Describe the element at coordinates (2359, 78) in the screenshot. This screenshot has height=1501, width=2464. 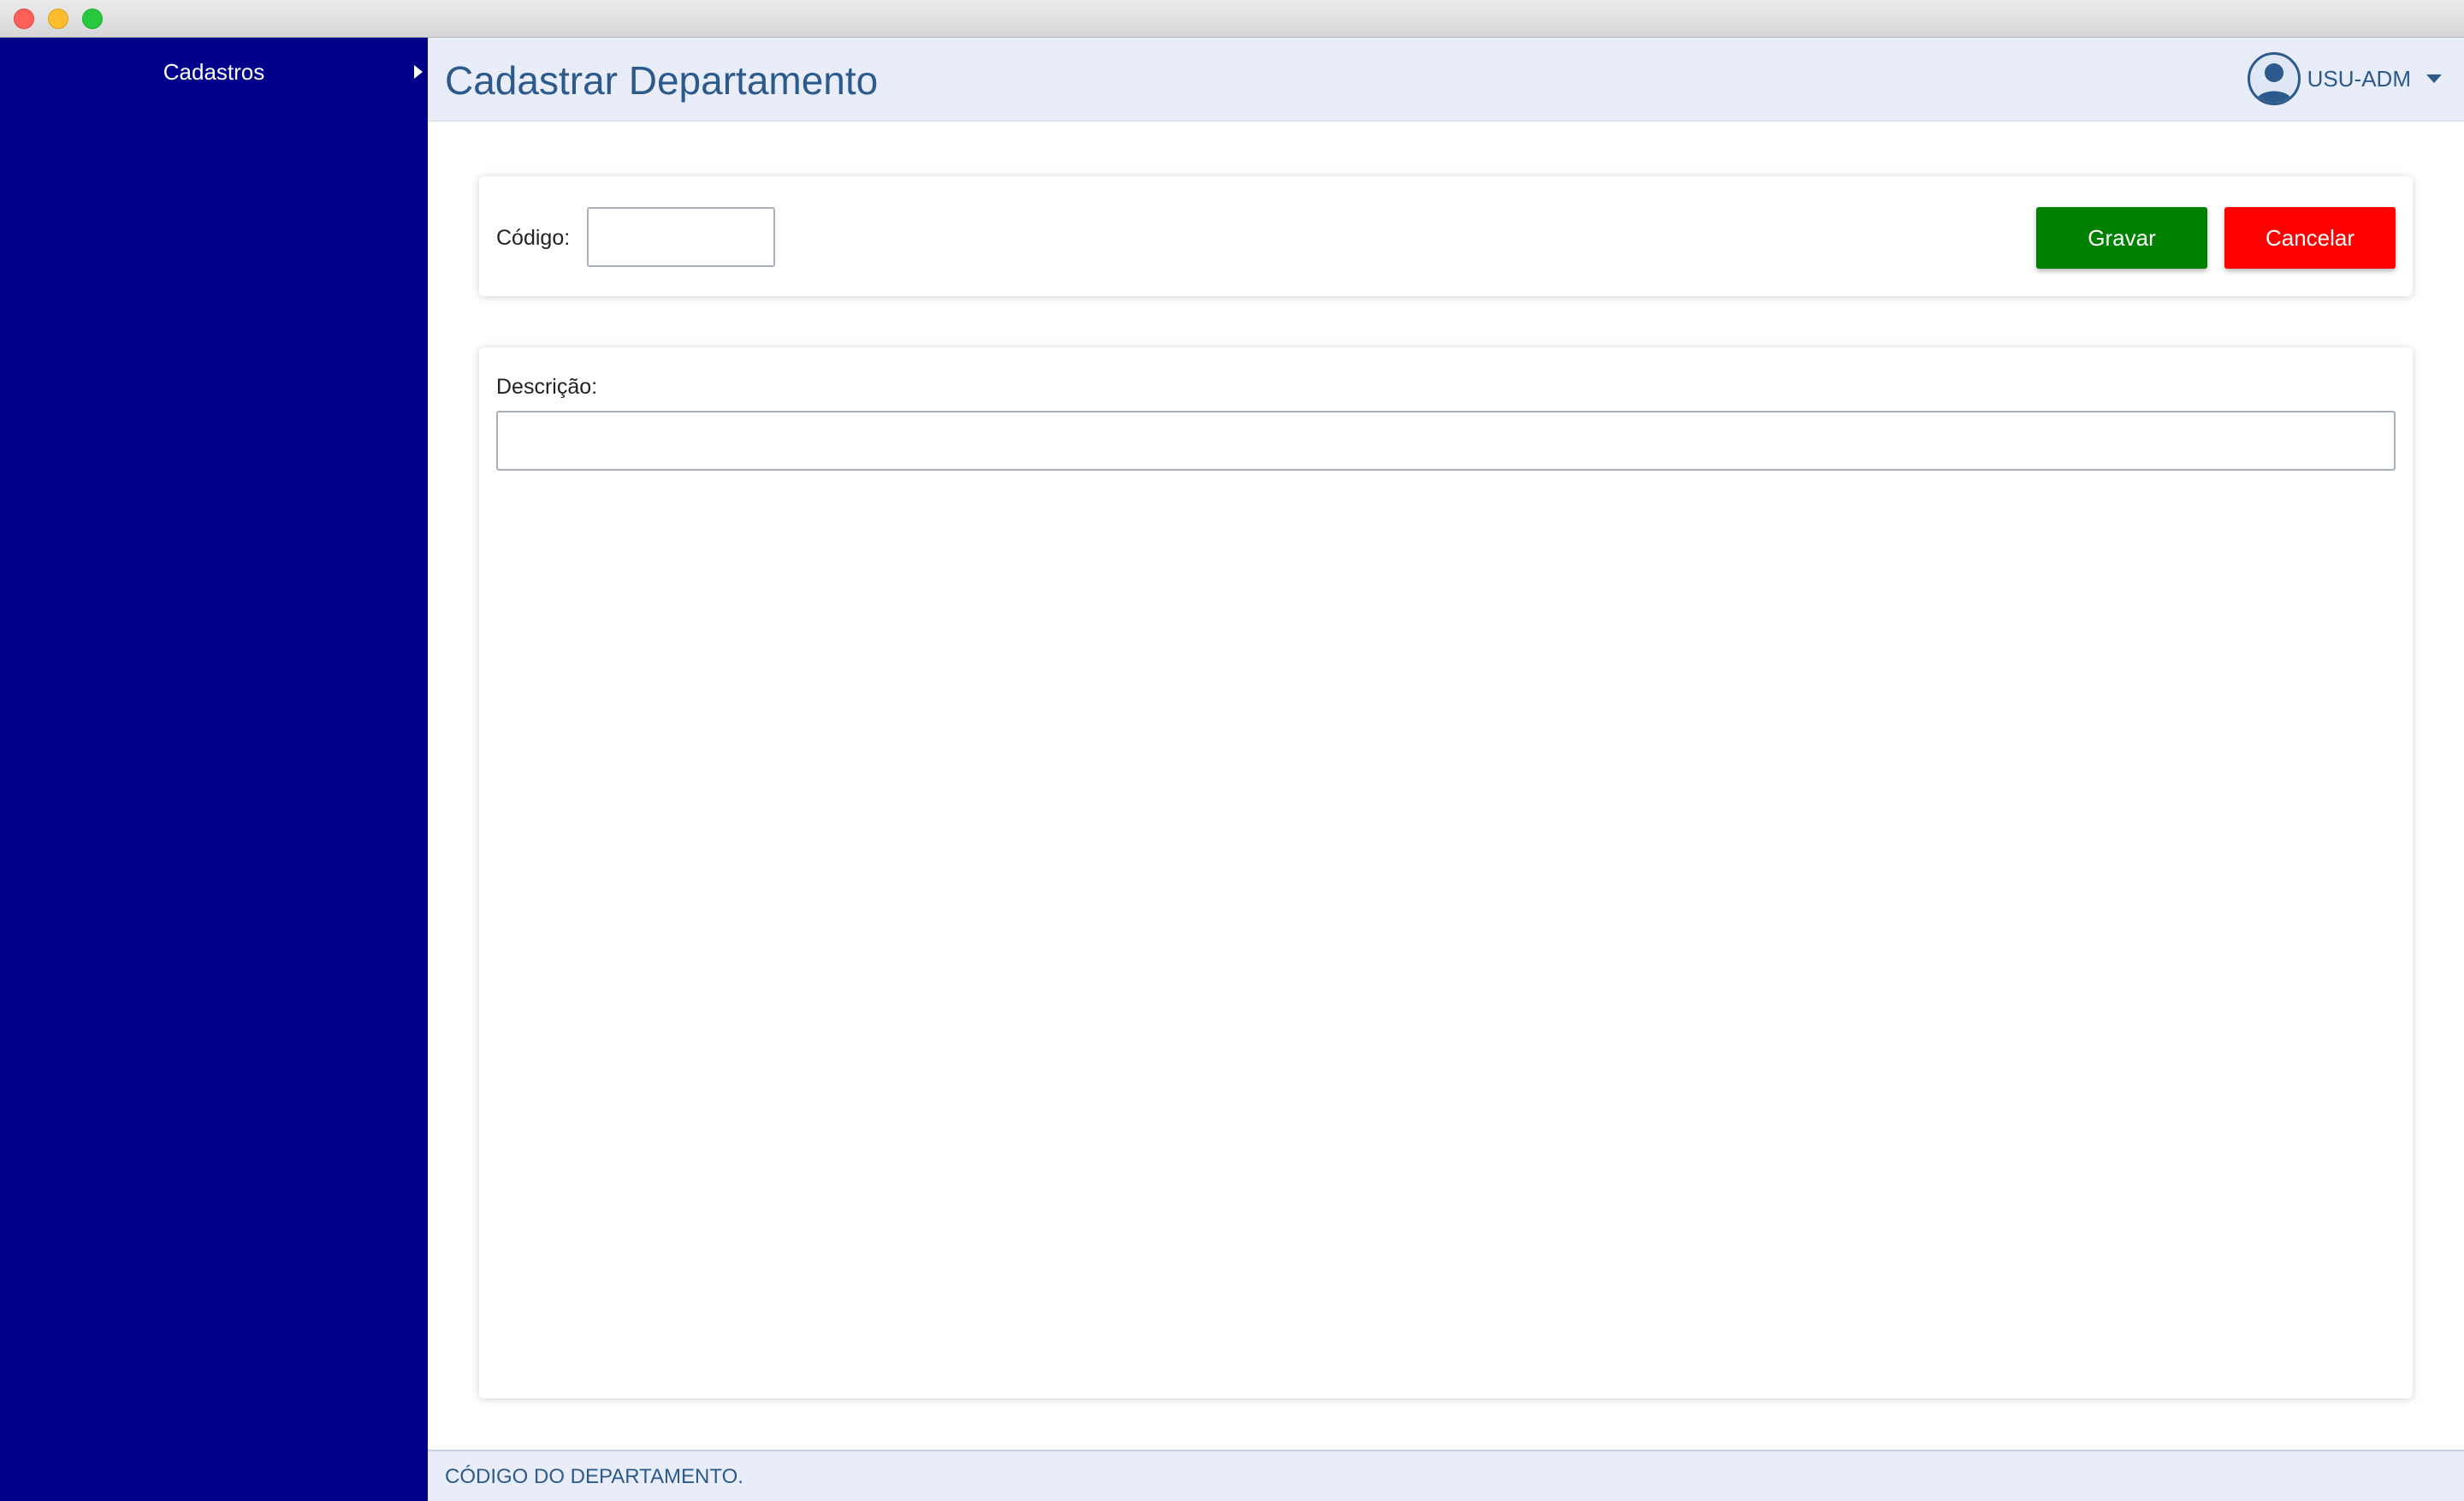
I see `user-name: USU-ADM` at that location.